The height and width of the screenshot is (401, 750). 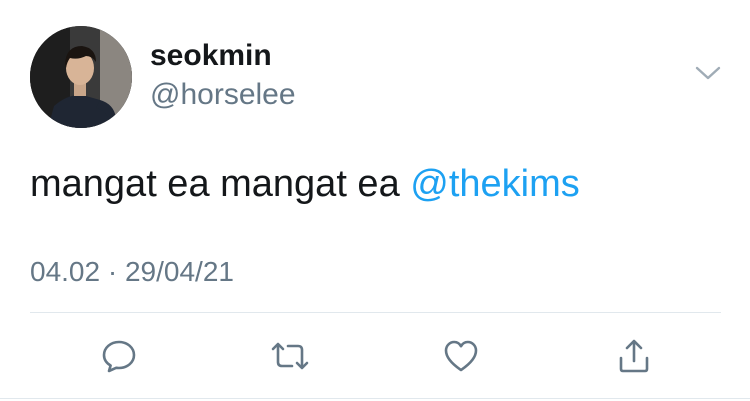 I want to click on share-upload-icon, so click(x=634, y=356).